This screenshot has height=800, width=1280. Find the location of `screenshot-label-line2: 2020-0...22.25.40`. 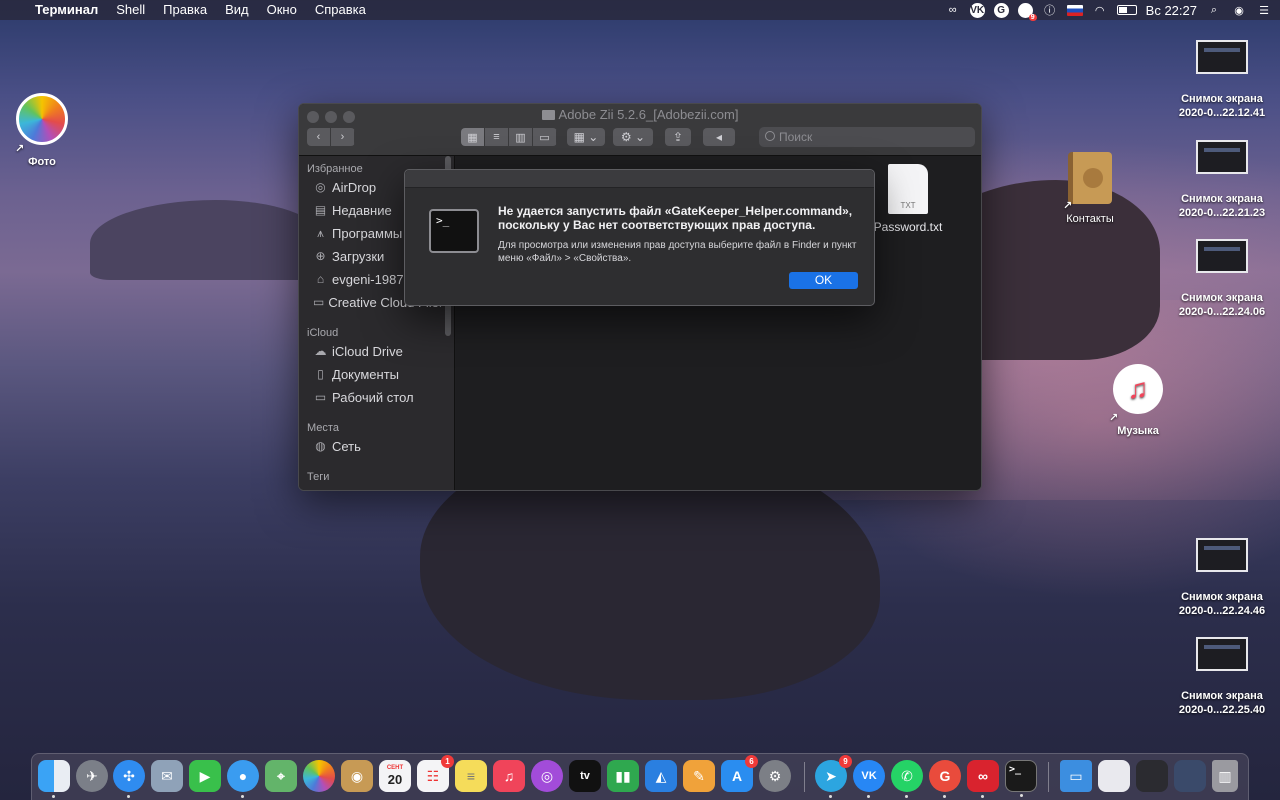

screenshot-label-line2: 2020-0...22.25.40 is located at coordinates (1222, 710).